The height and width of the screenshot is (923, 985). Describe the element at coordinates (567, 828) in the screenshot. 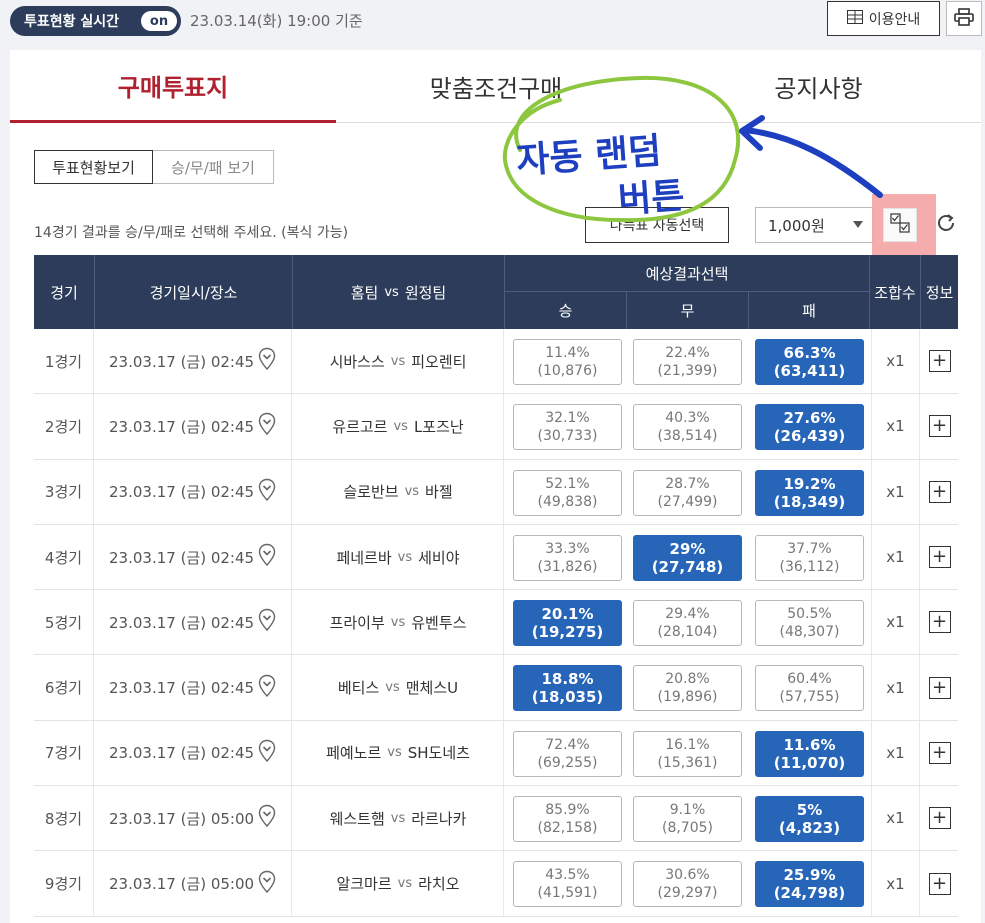

I see `option-count: (82,158)` at that location.